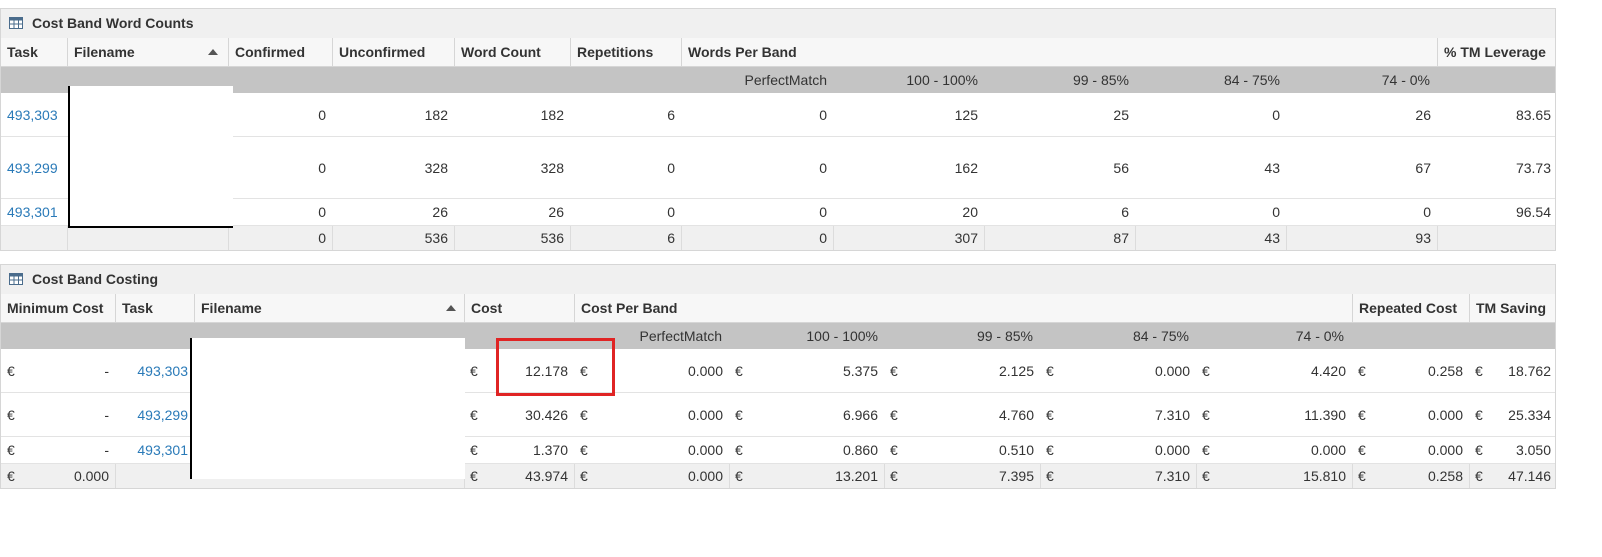  I want to click on panel-title-bar: Cost Band Word Counts, so click(778, 24).